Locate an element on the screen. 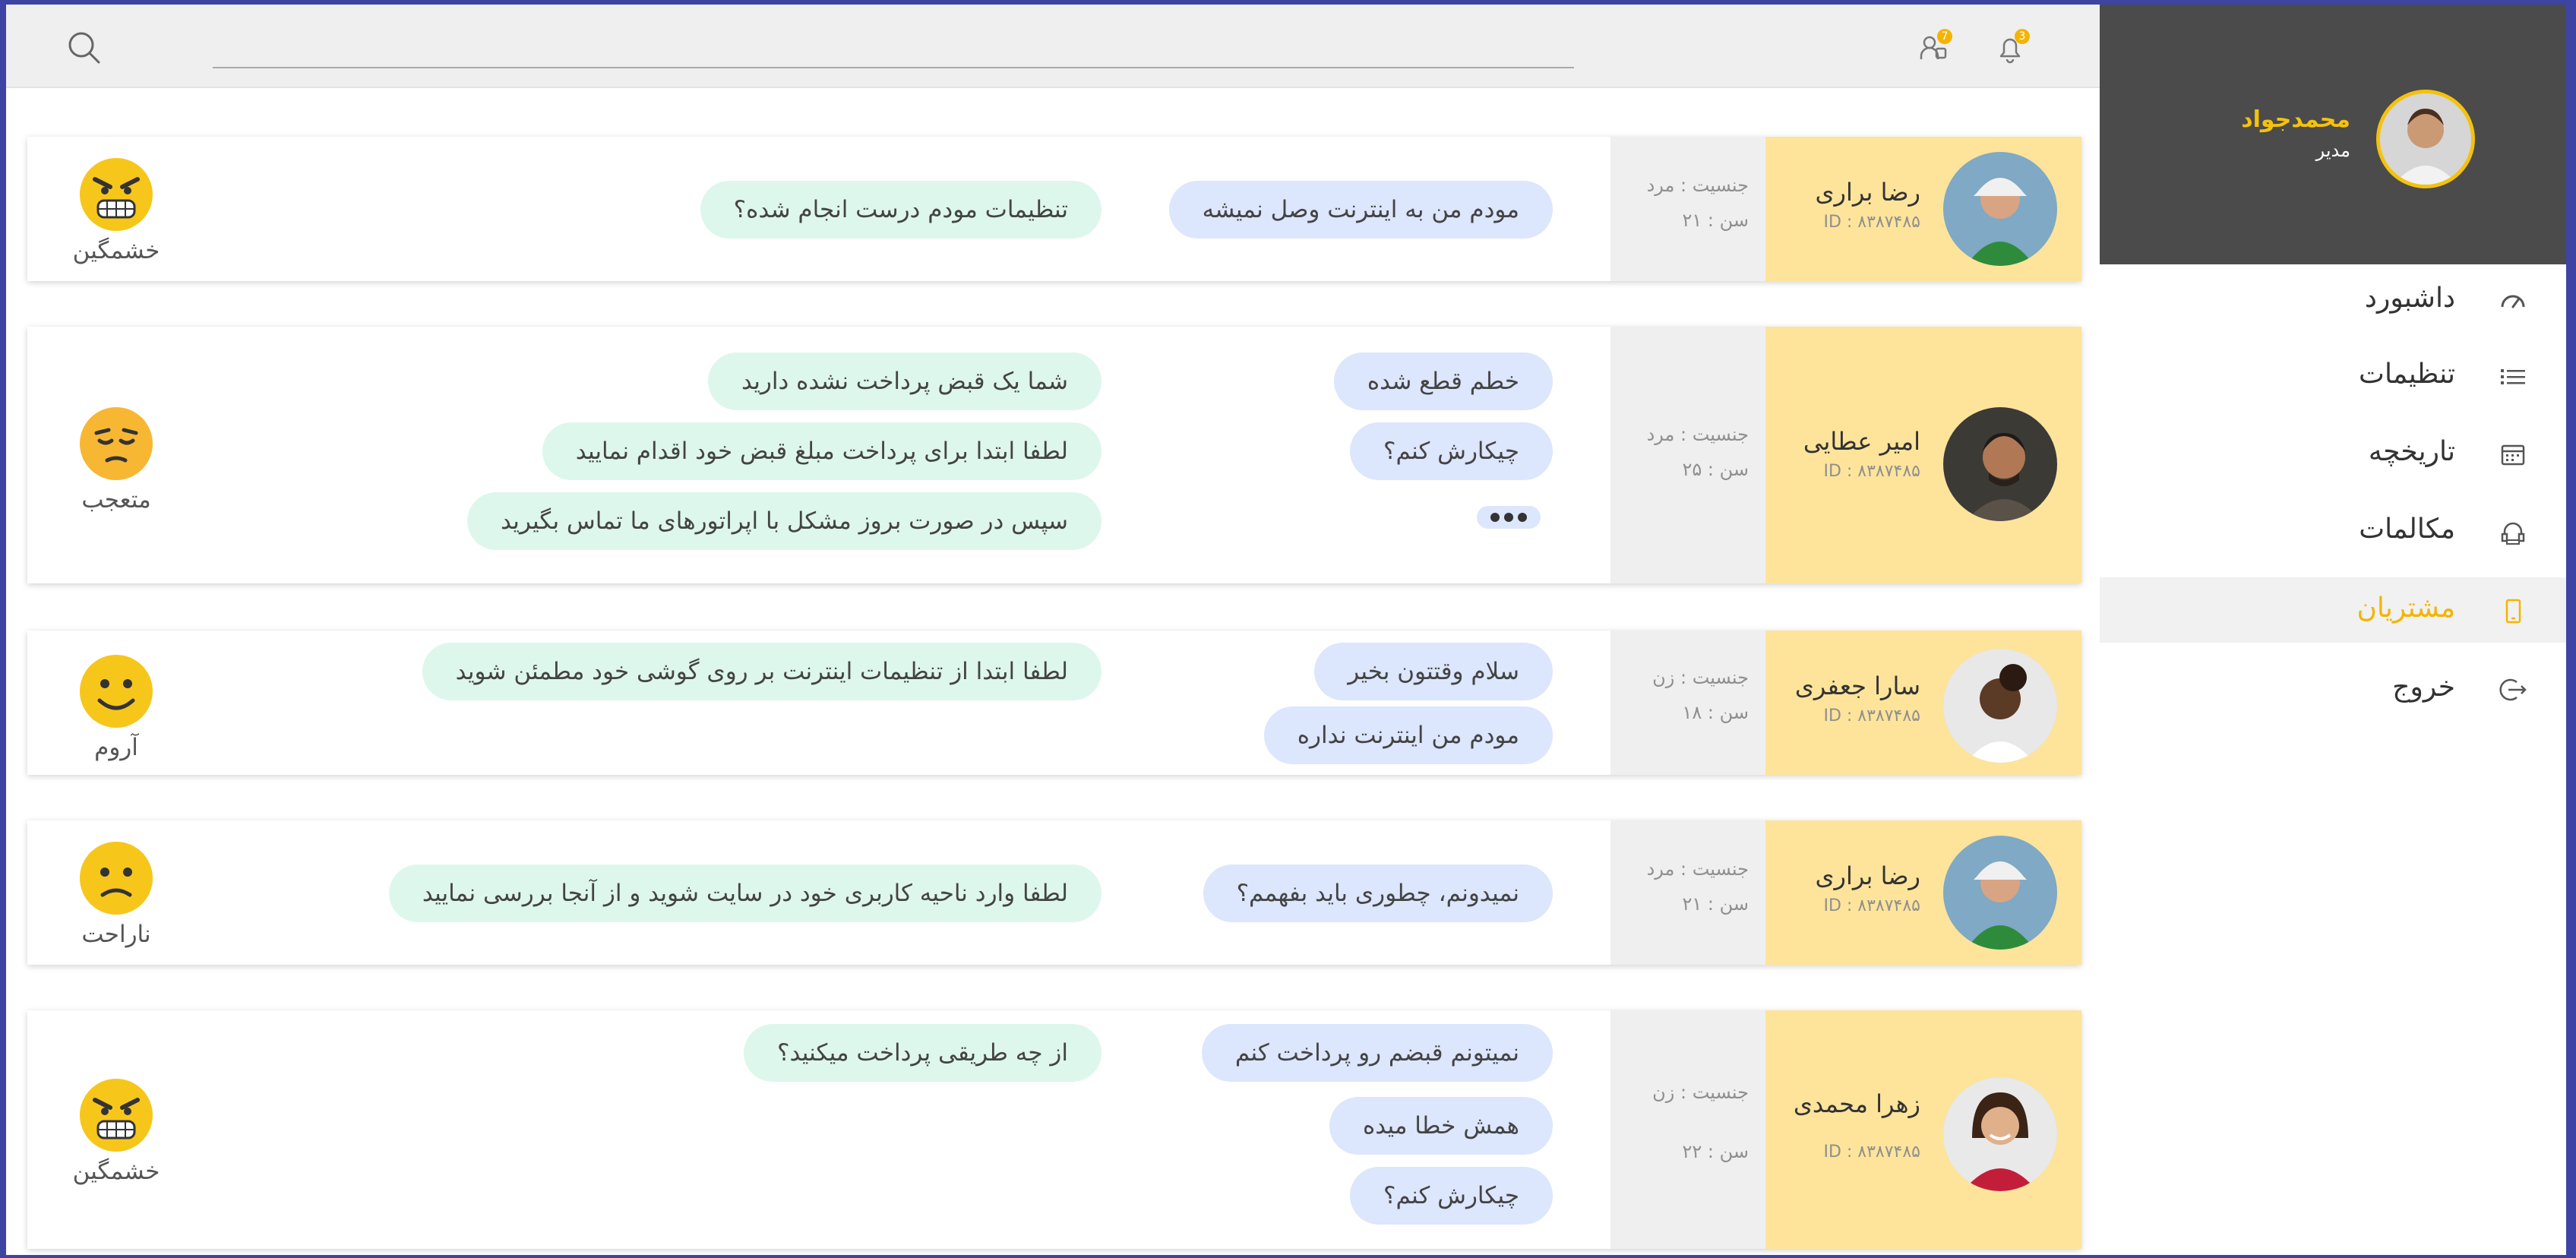  customer-message: مودم من به اینترنت وصل نمیشه is located at coordinates (1360, 210).